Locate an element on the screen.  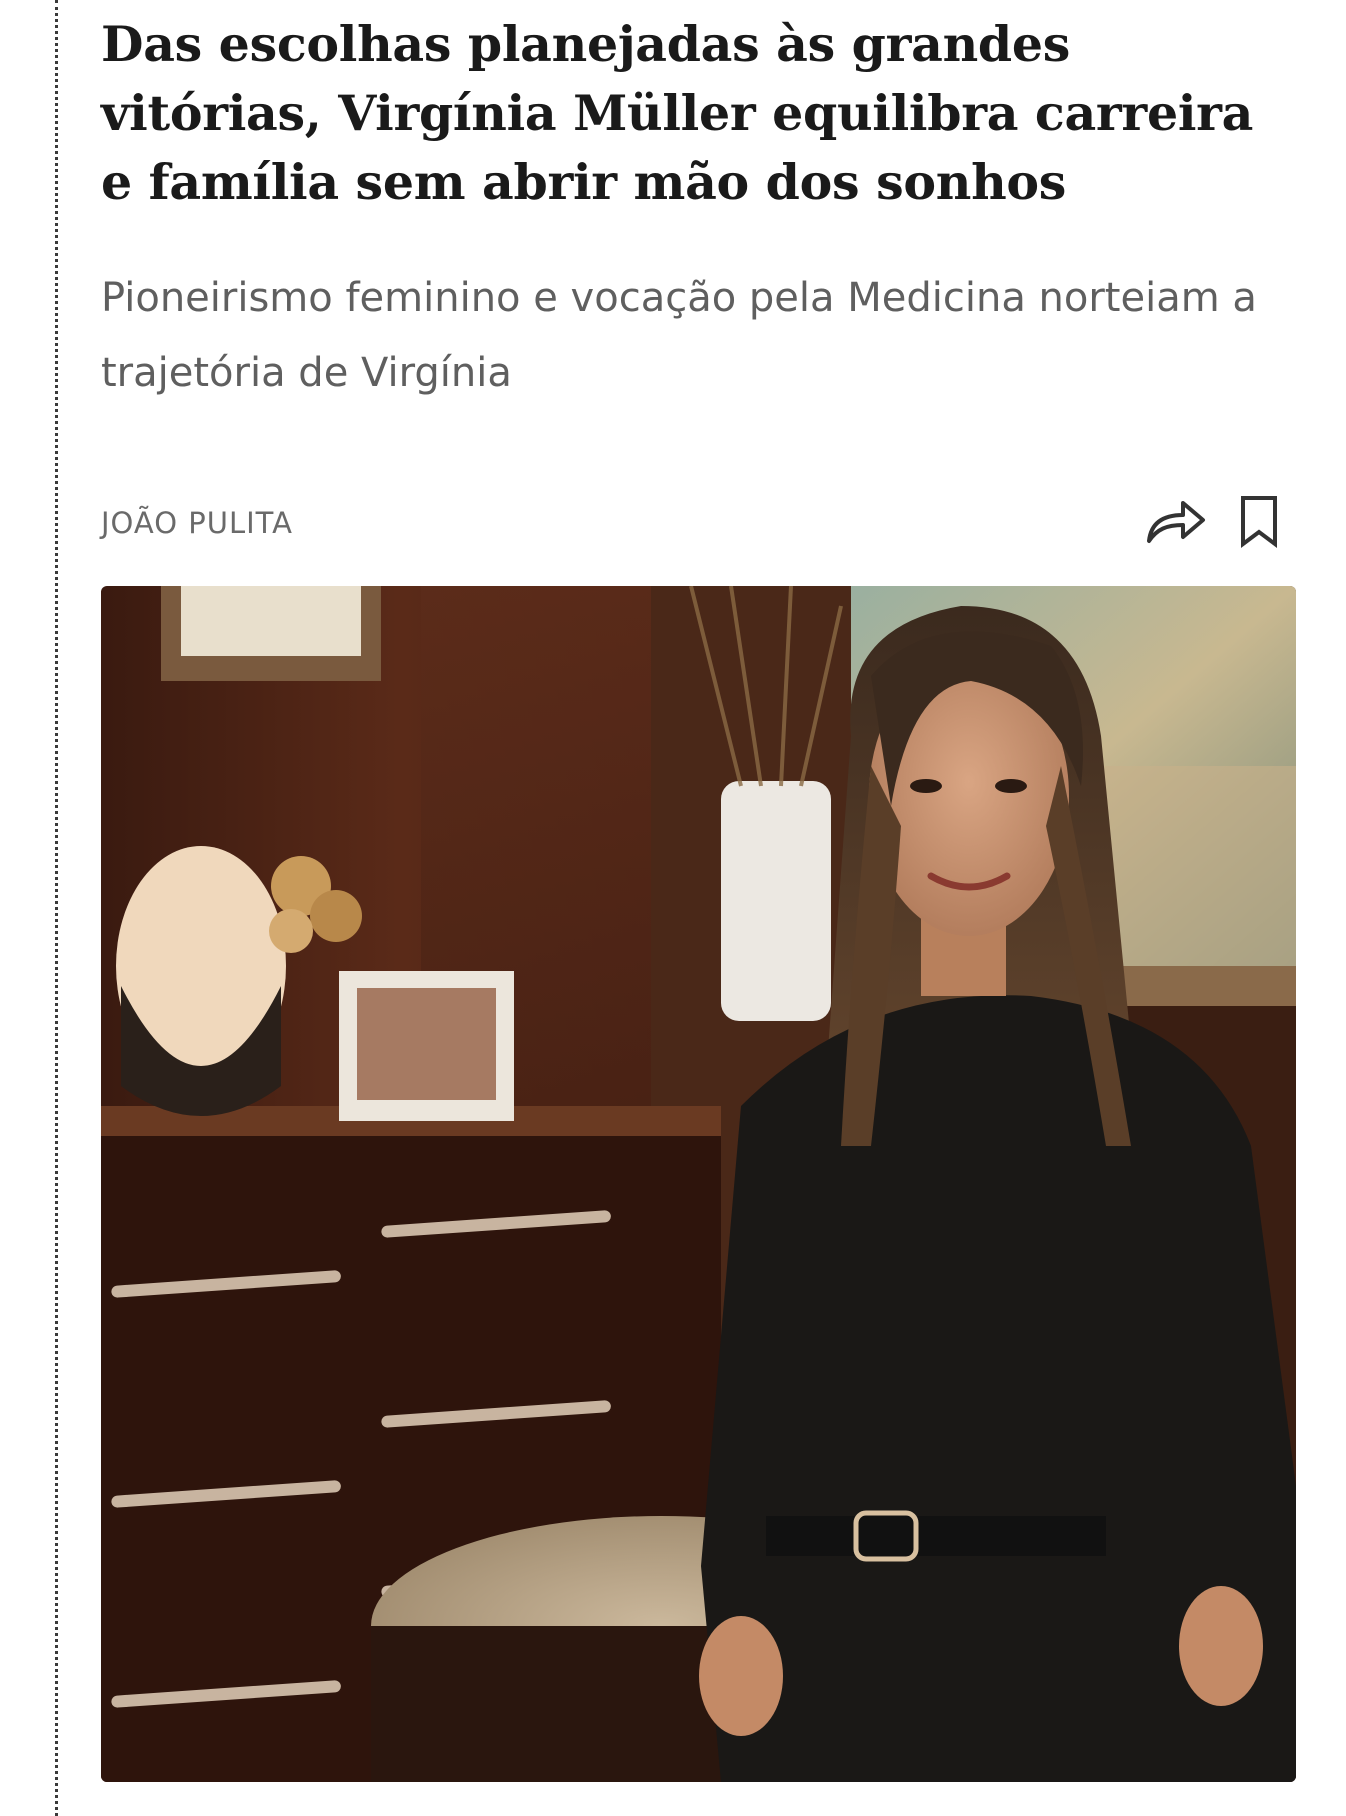
share-button is located at coordinates (1176, 521).